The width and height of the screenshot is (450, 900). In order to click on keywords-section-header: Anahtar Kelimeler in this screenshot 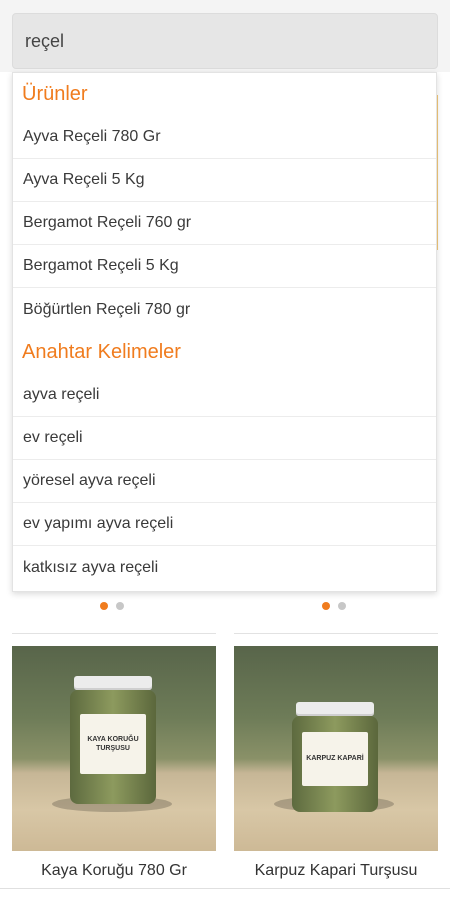, I will do `click(101, 352)`.